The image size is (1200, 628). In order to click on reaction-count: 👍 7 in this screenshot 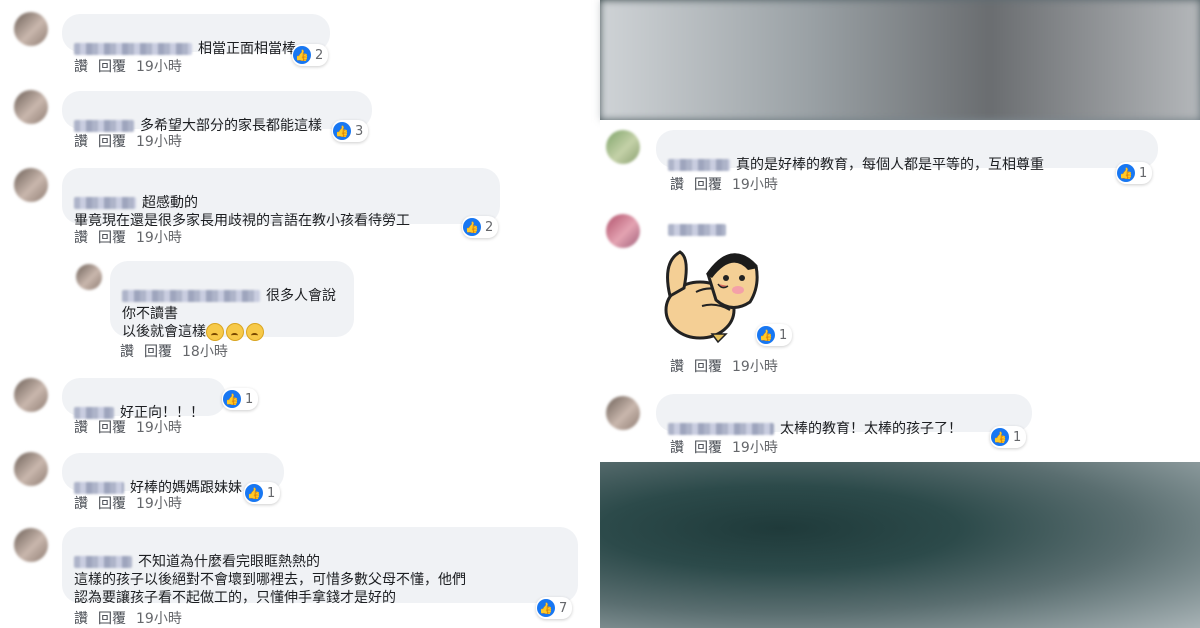, I will do `click(554, 608)`.